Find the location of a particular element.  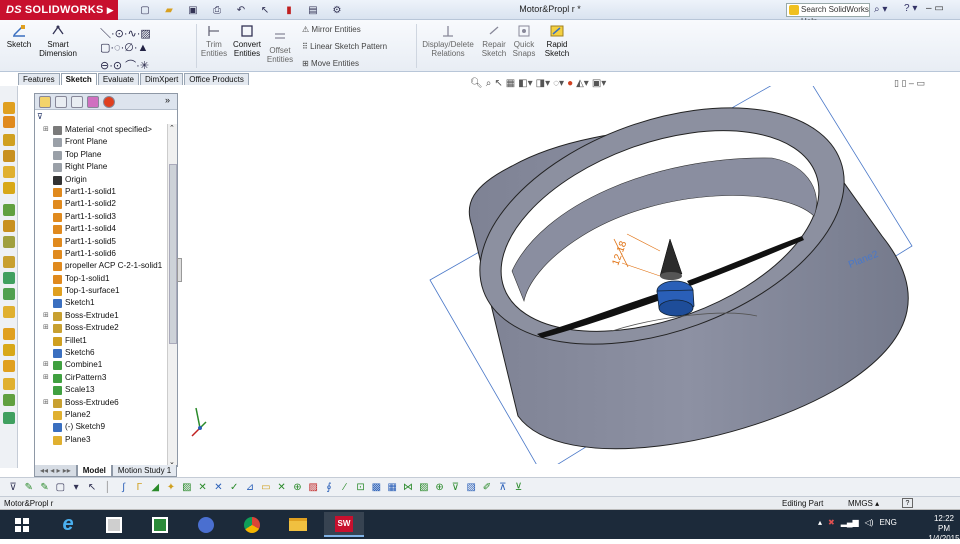

display-manager-icon is located at coordinates (109, 102).